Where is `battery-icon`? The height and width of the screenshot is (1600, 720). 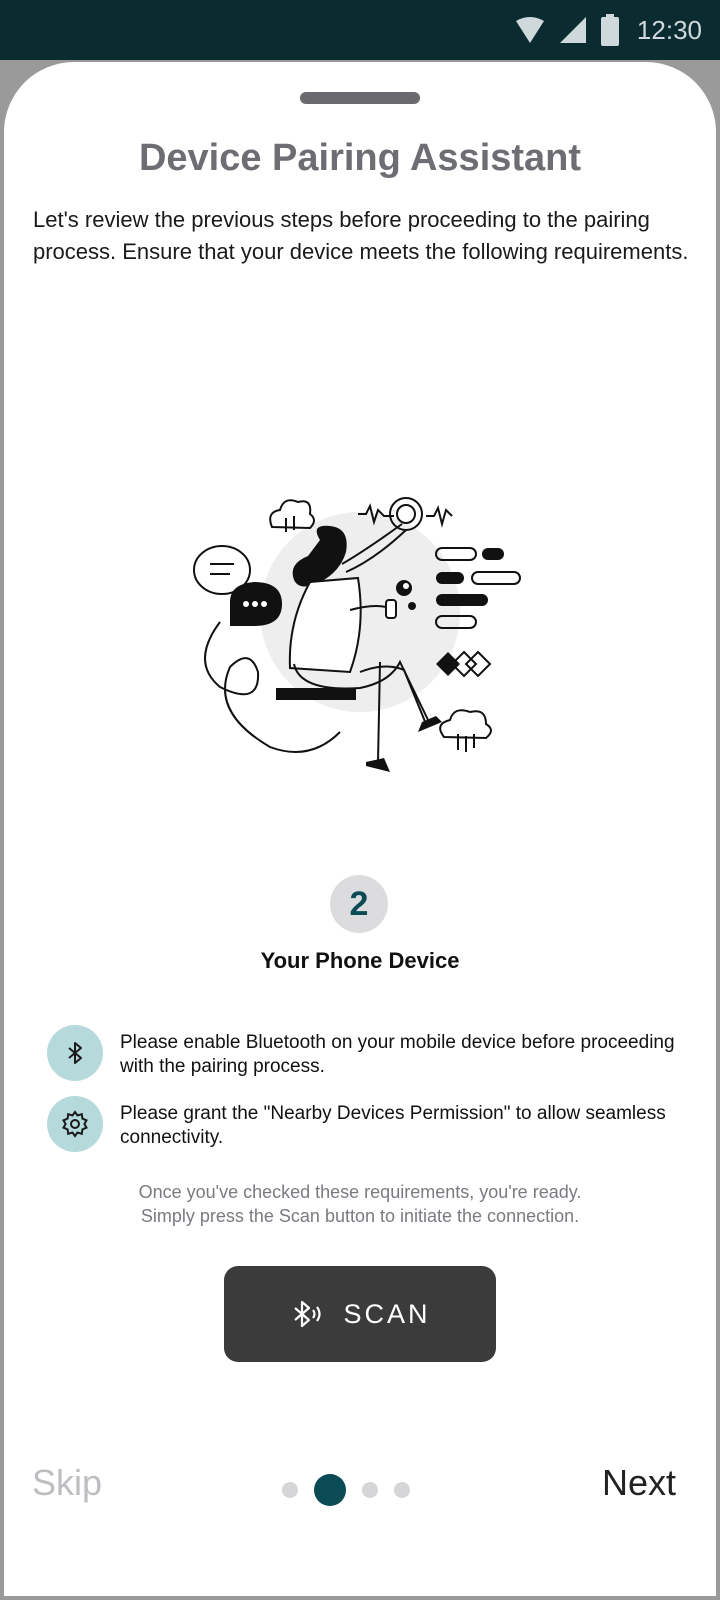
battery-icon is located at coordinates (609, 30).